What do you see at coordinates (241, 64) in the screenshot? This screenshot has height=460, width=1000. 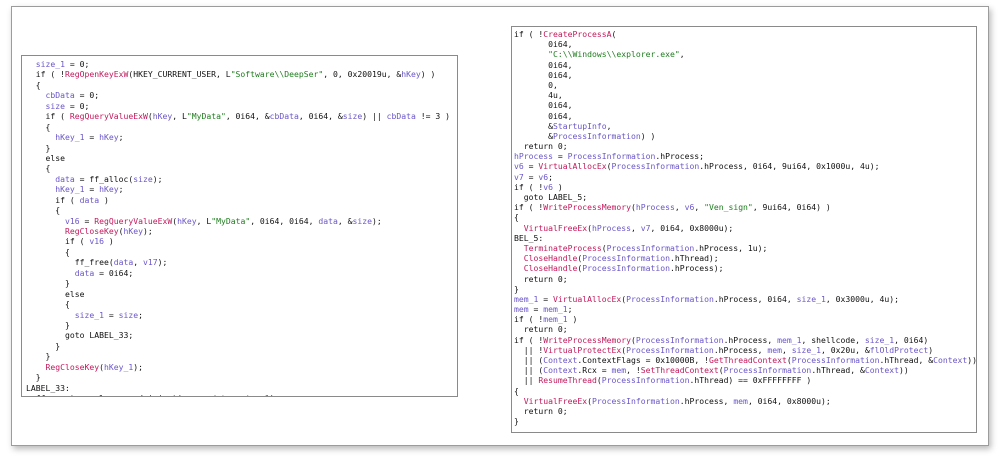 I see `code-line: size_1 = 0;` at bounding box center [241, 64].